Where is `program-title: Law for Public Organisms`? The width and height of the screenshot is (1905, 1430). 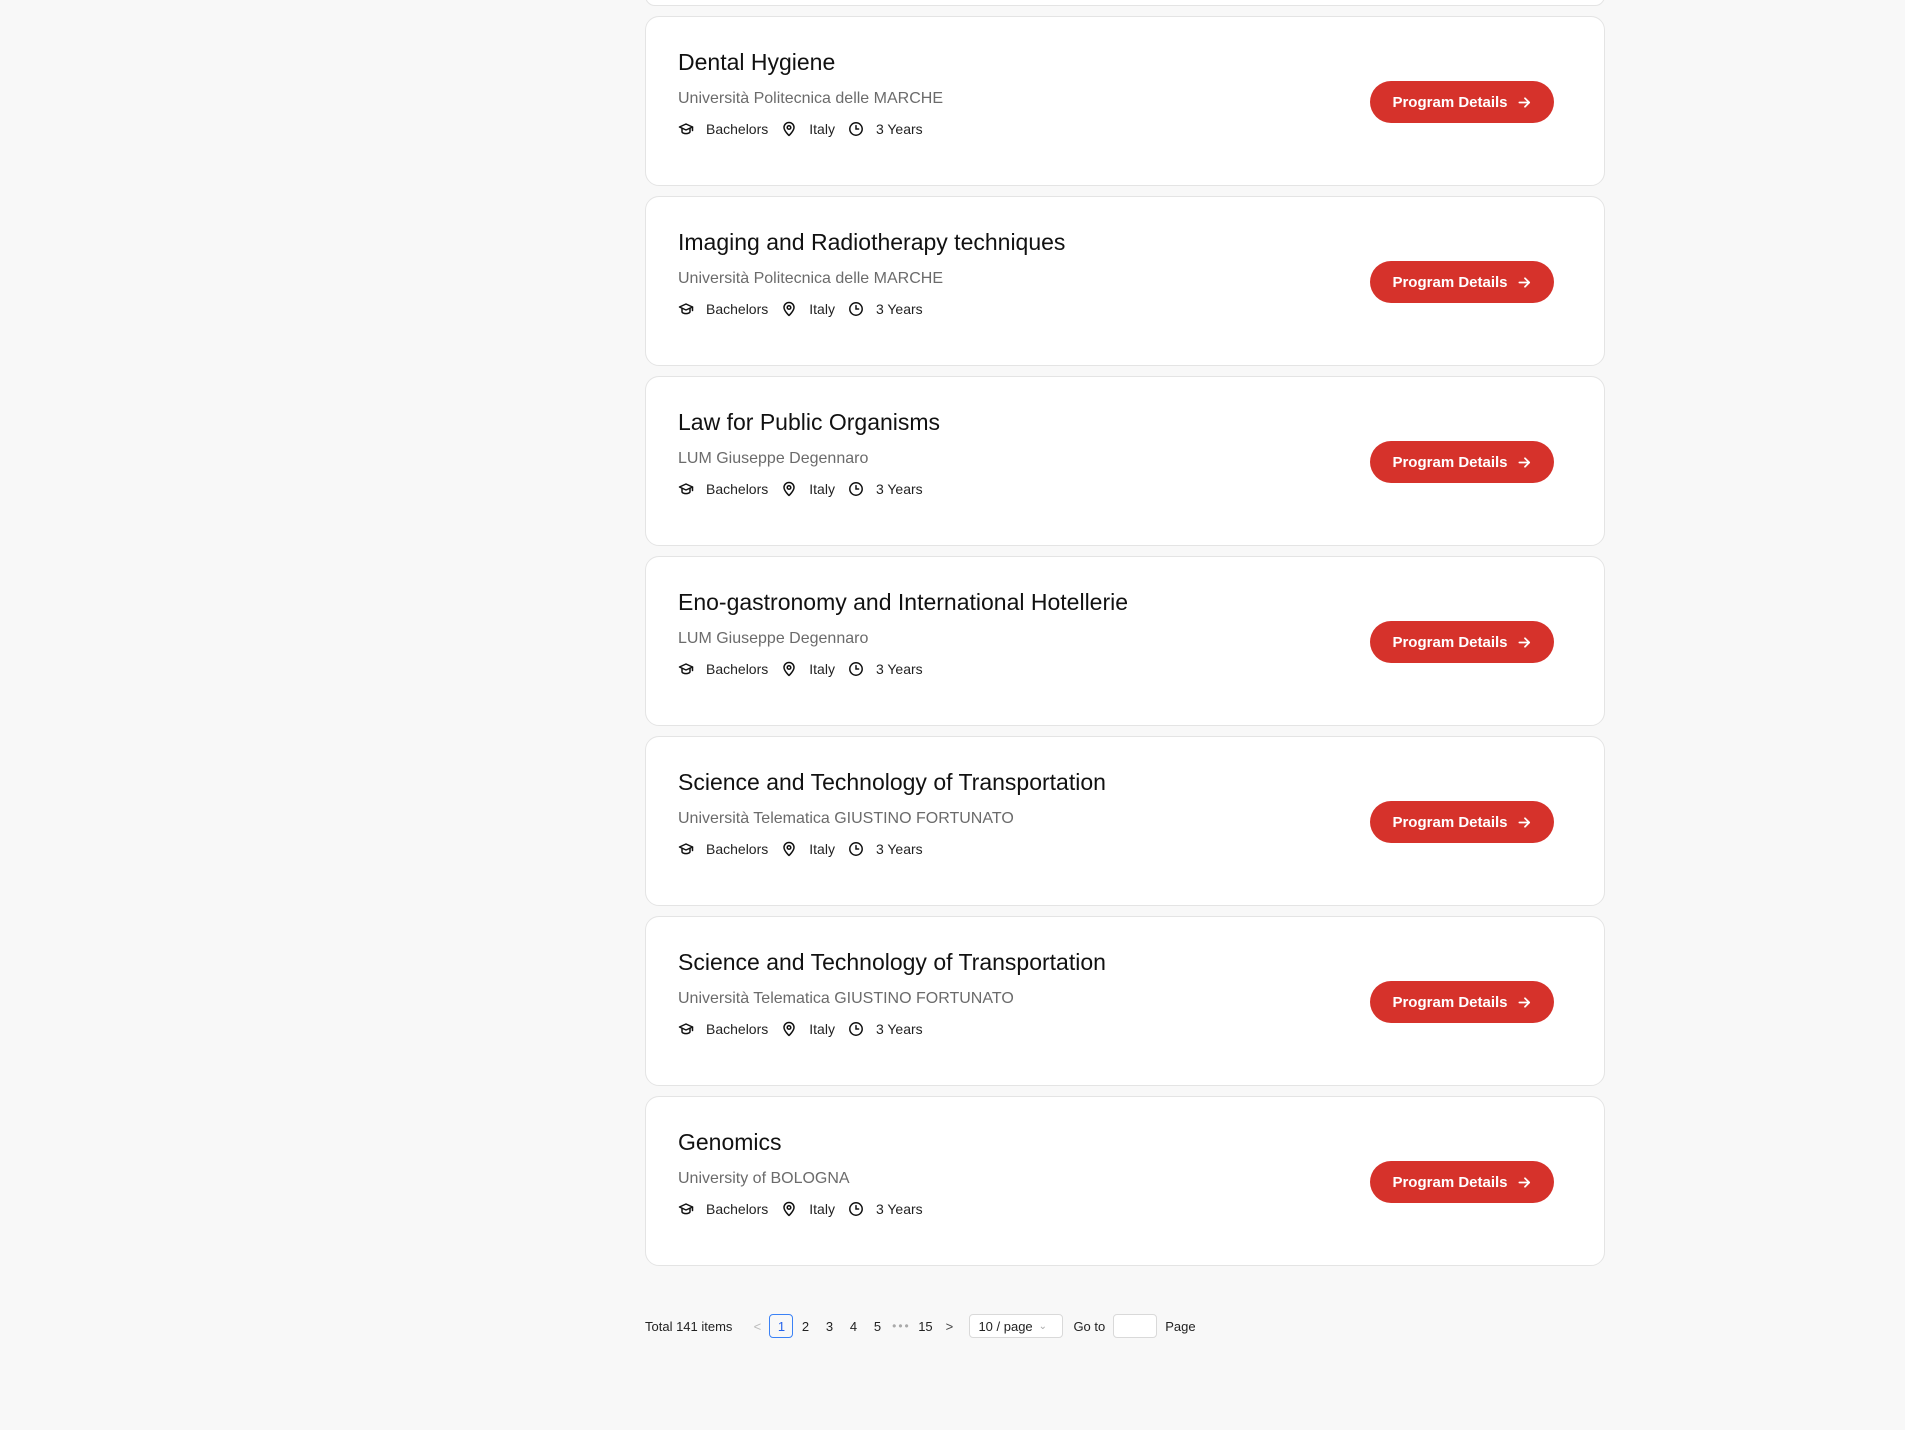
program-title: Law for Public Organisms is located at coordinates (809, 422).